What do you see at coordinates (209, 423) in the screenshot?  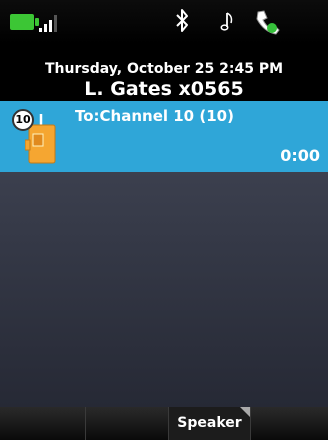 I see `speaker-softkey: Speaker` at bounding box center [209, 423].